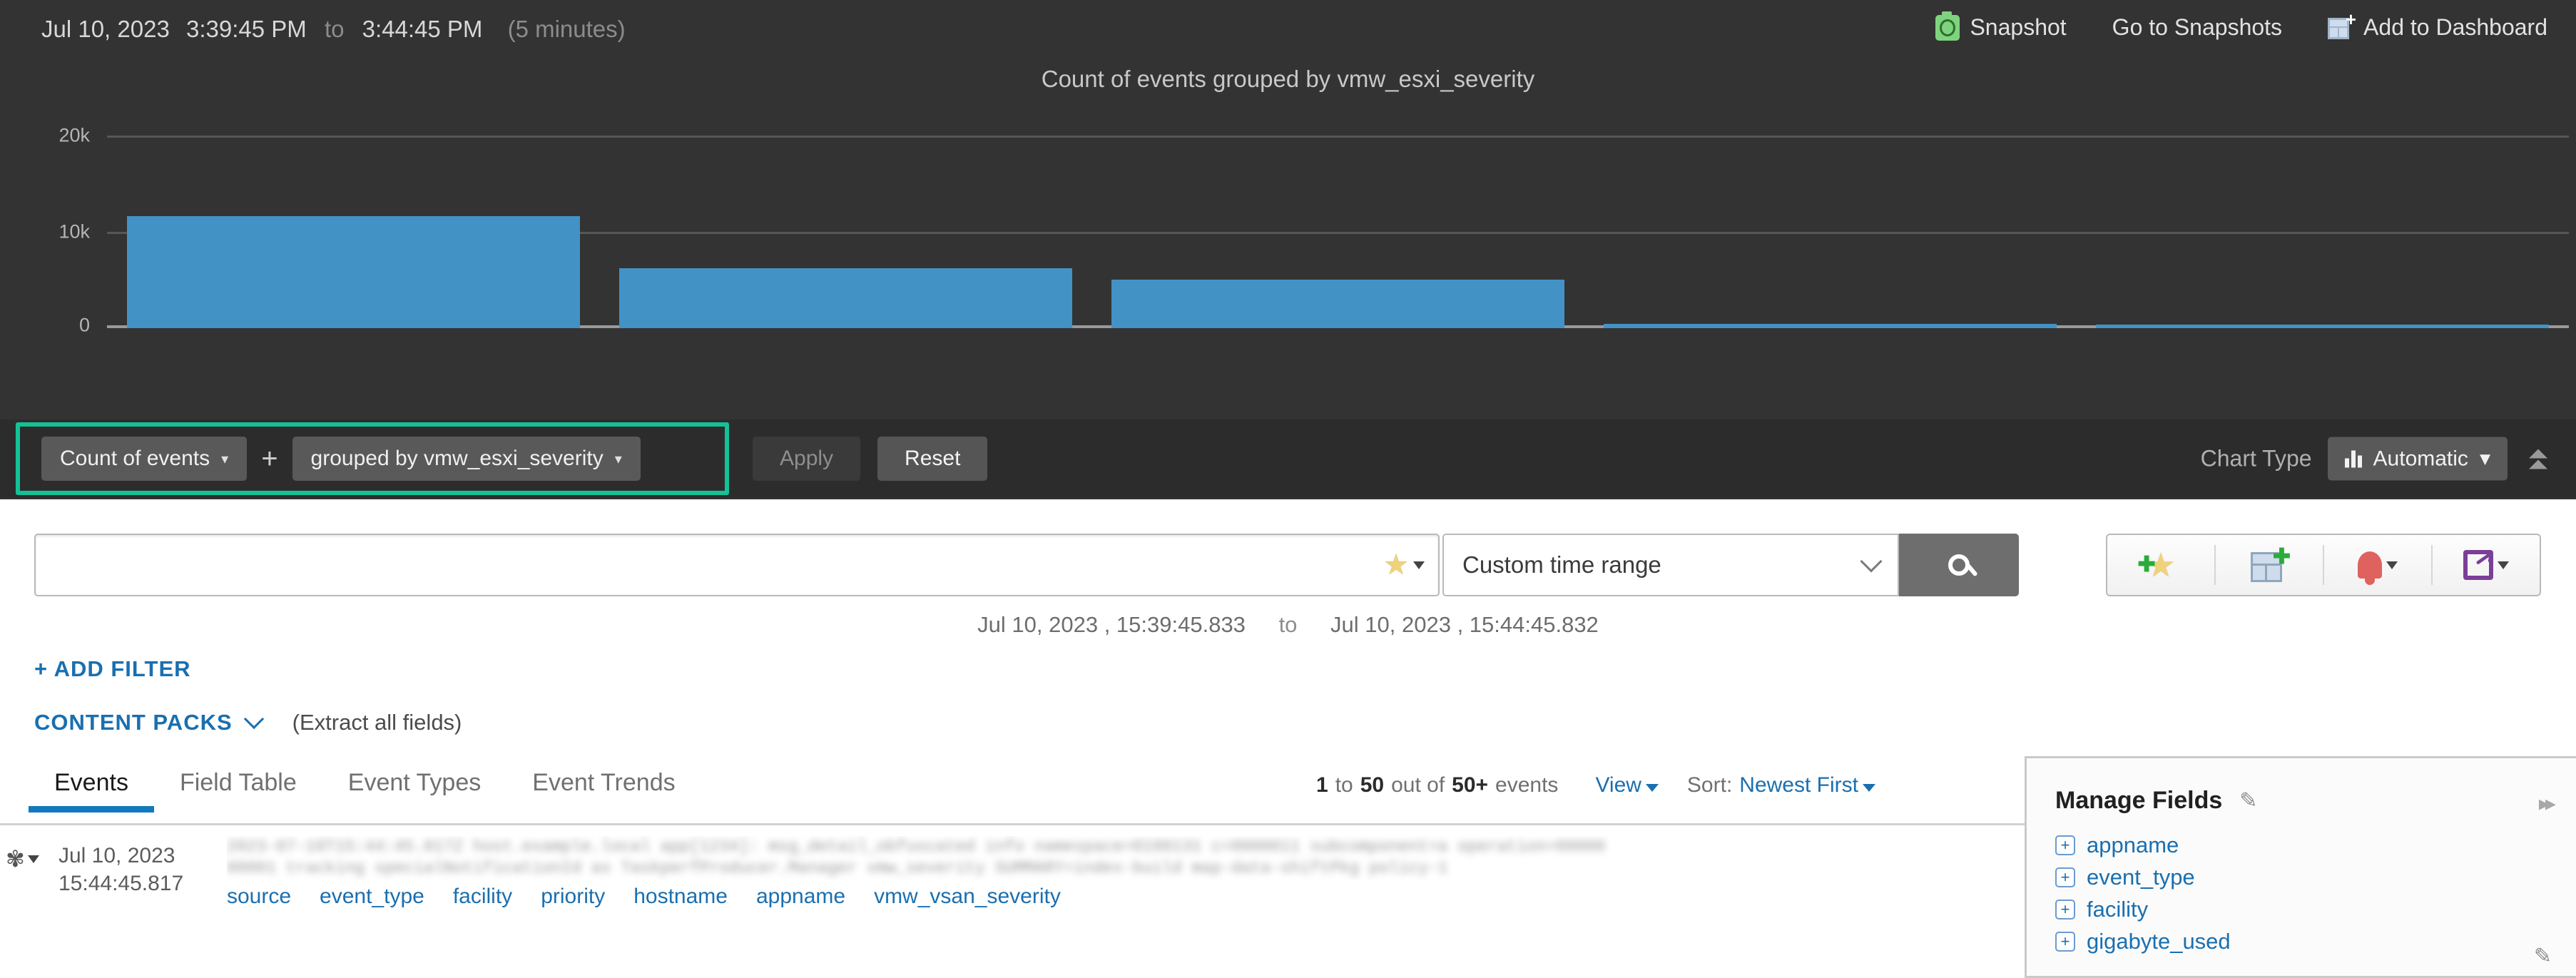 Image resolution: width=2576 pixels, height=978 pixels. What do you see at coordinates (2370, 565) in the screenshot?
I see `bell-icon` at bounding box center [2370, 565].